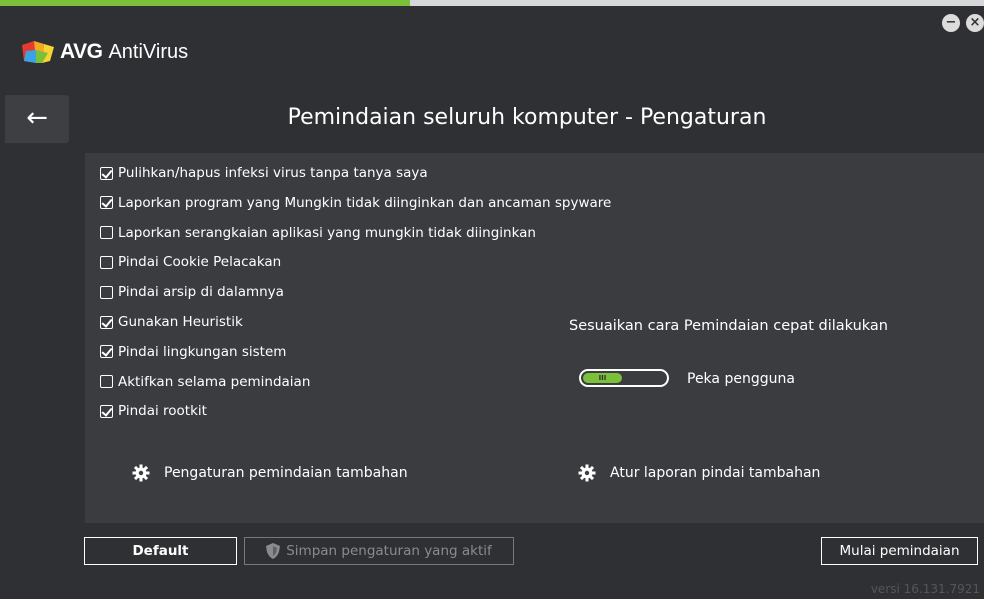  I want to click on slider-fill: III, so click(602, 378).